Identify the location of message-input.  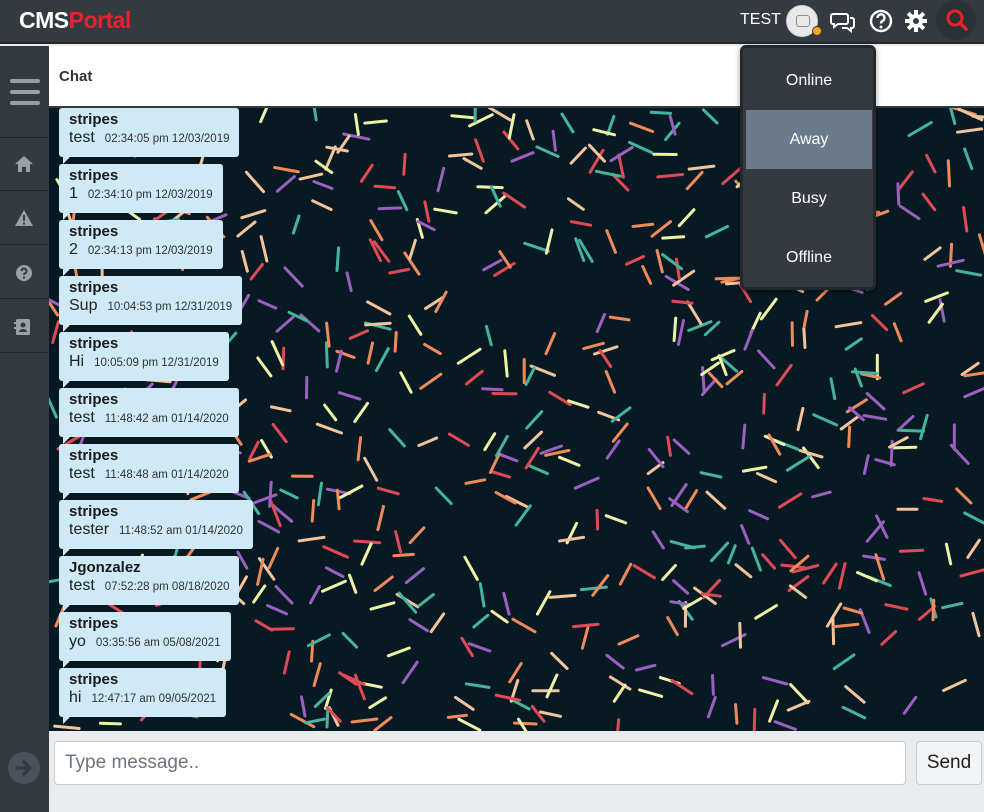
(480, 763).